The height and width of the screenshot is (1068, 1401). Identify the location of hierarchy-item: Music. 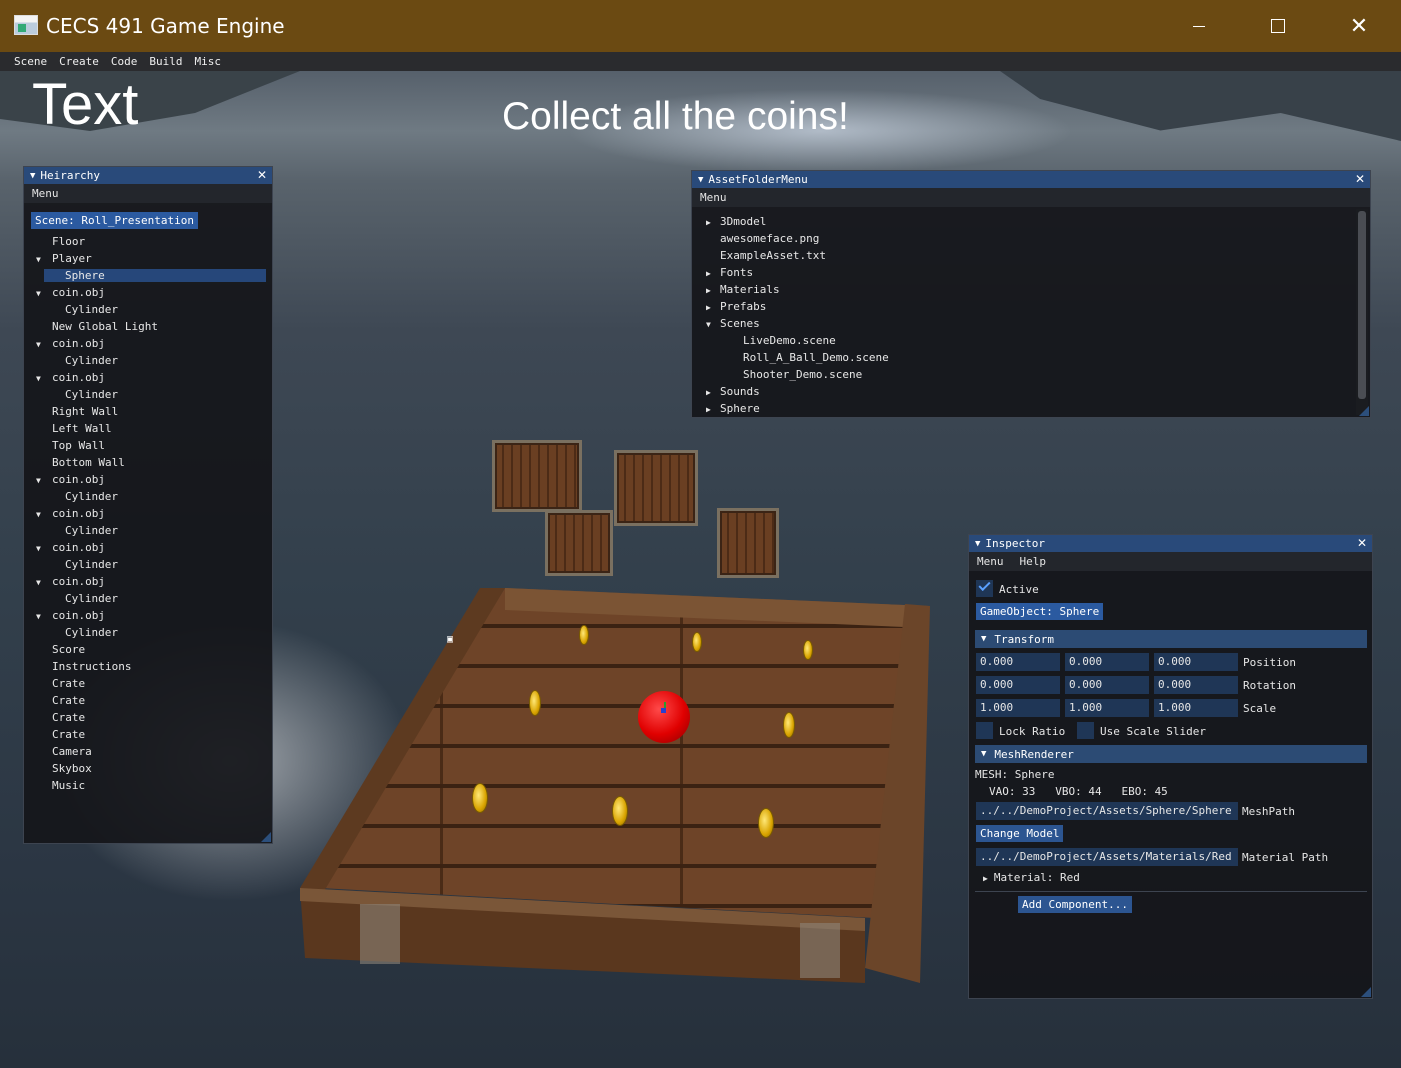
(60, 785).